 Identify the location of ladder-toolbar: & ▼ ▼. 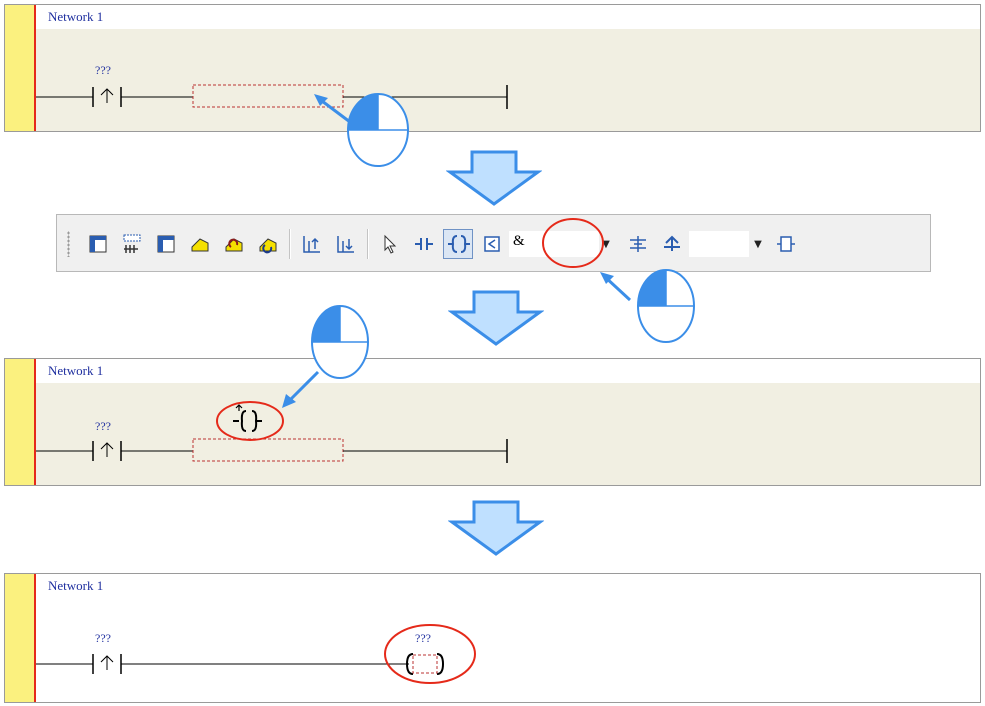
(493, 243).